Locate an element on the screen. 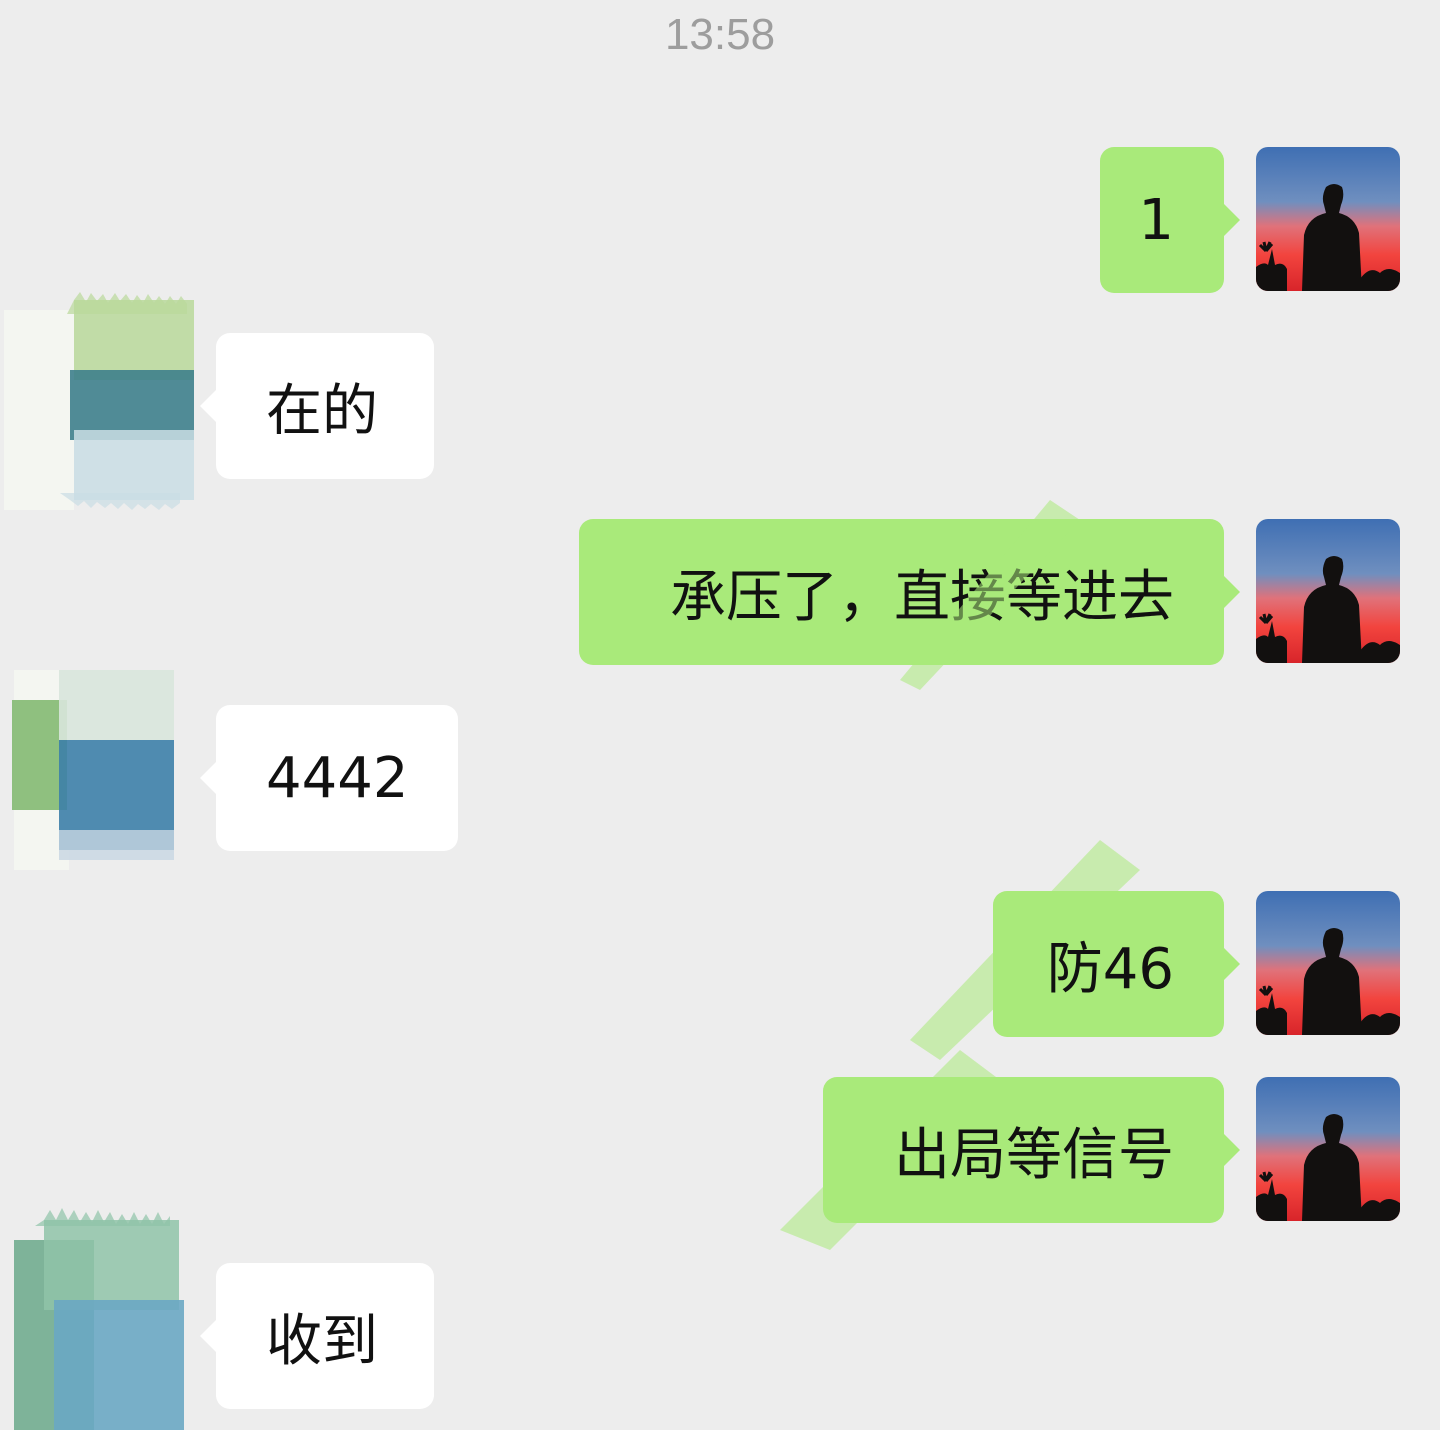  message-text: 在的 is located at coordinates (322, 411).